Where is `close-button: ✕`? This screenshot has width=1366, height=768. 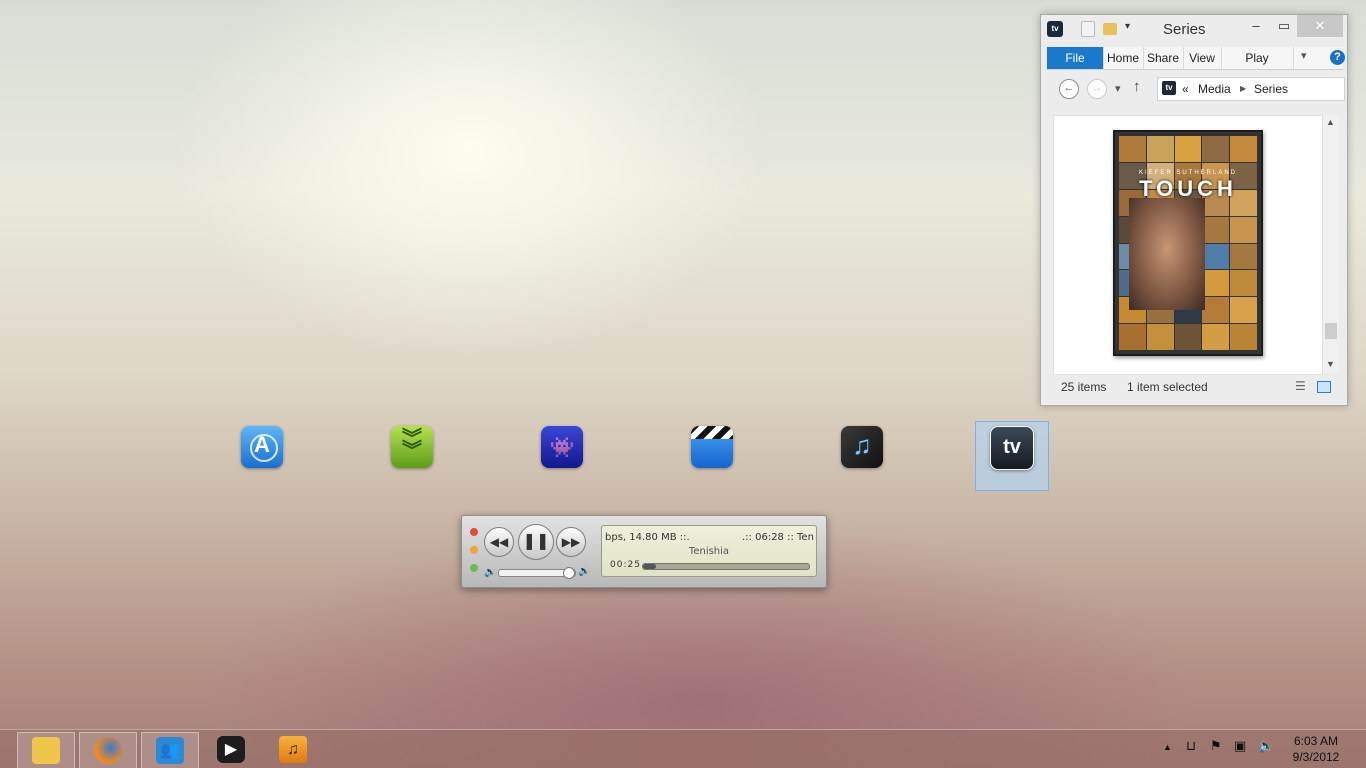
close-button: ✕ is located at coordinates (1320, 26).